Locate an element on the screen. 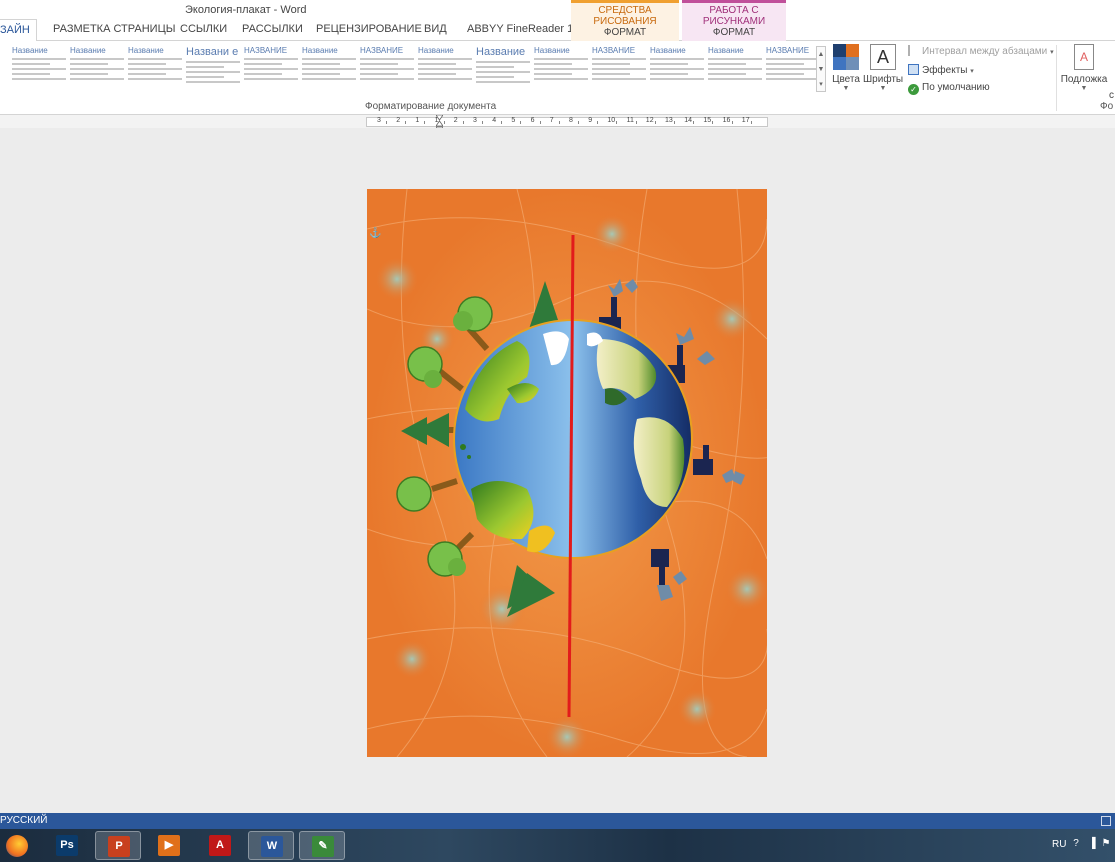  set-as-default-button: ✓ По умолчанию is located at coordinates (949, 88).